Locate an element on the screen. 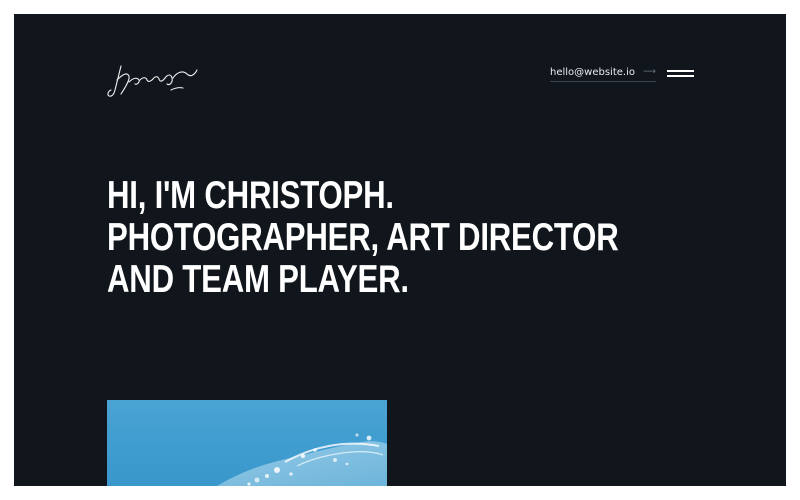  menu-line-top is located at coordinates (680, 71).